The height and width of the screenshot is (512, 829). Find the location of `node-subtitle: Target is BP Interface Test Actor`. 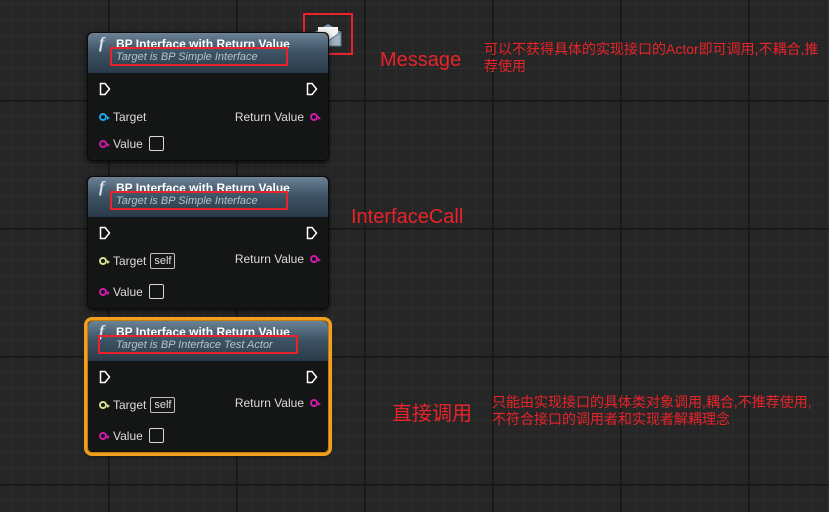

node-subtitle: Target is BP Interface Test Actor is located at coordinates (194, 345).